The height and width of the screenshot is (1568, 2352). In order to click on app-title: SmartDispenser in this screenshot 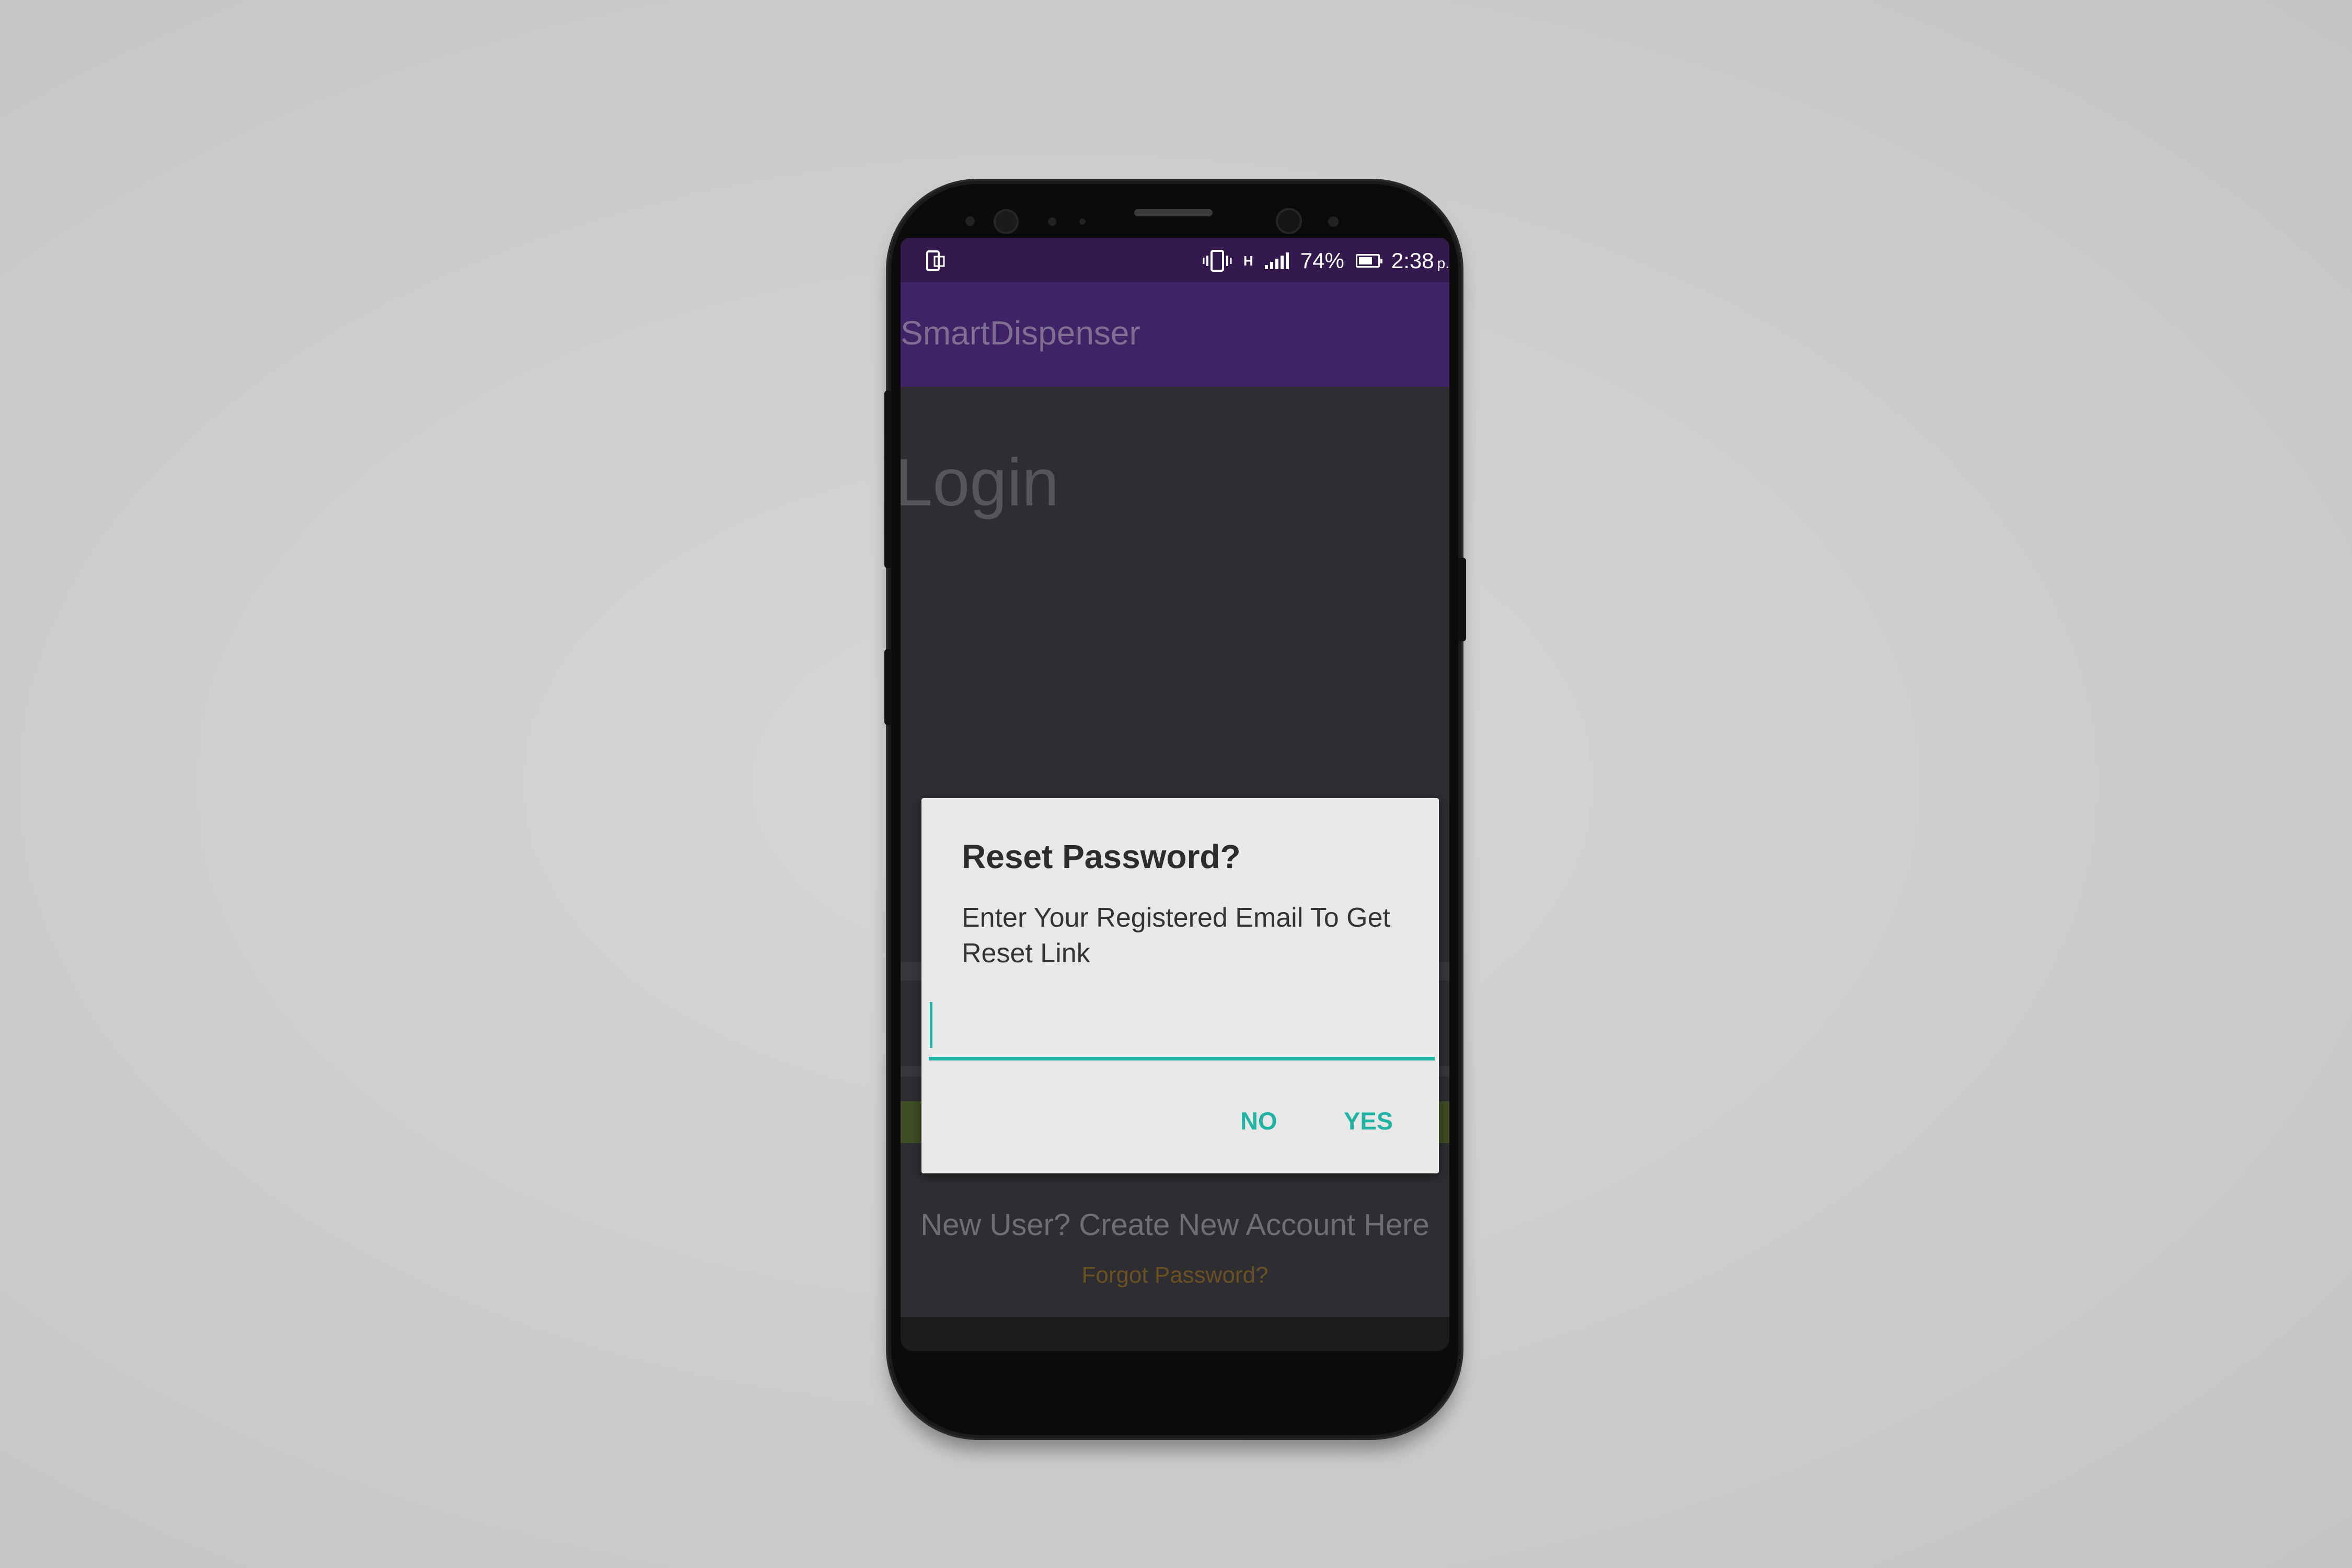, I will do `click(1020, 333)`.